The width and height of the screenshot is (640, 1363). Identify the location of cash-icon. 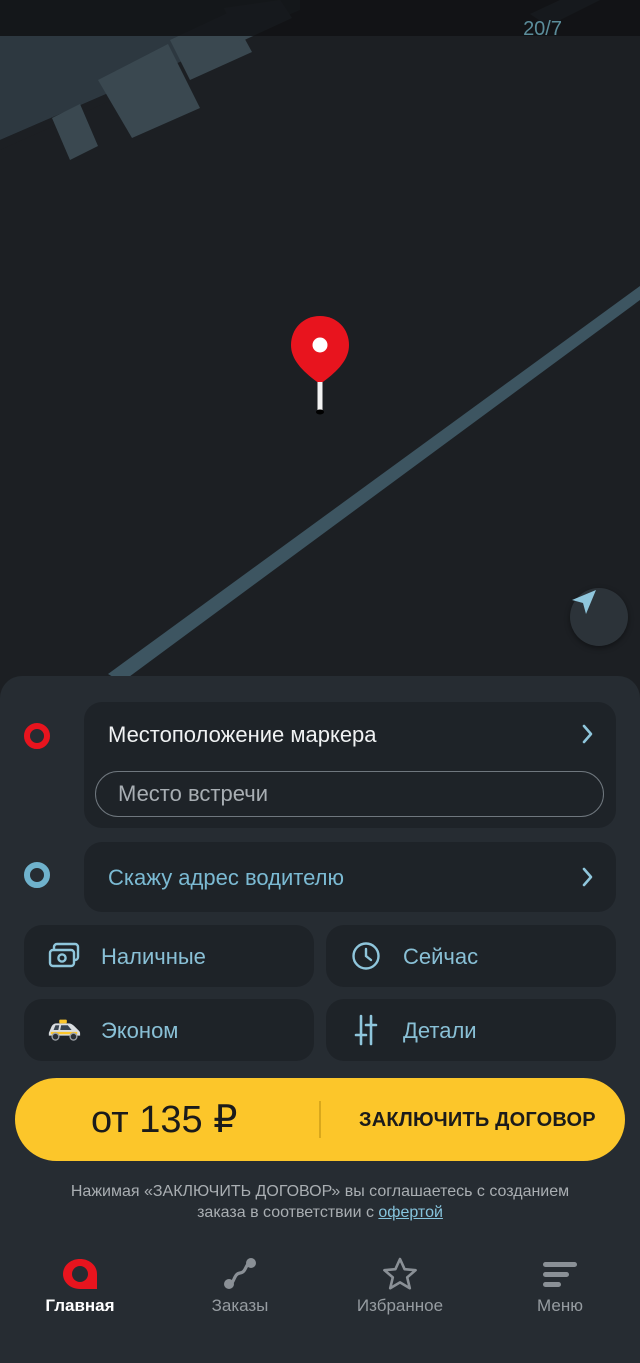
(64, 956).